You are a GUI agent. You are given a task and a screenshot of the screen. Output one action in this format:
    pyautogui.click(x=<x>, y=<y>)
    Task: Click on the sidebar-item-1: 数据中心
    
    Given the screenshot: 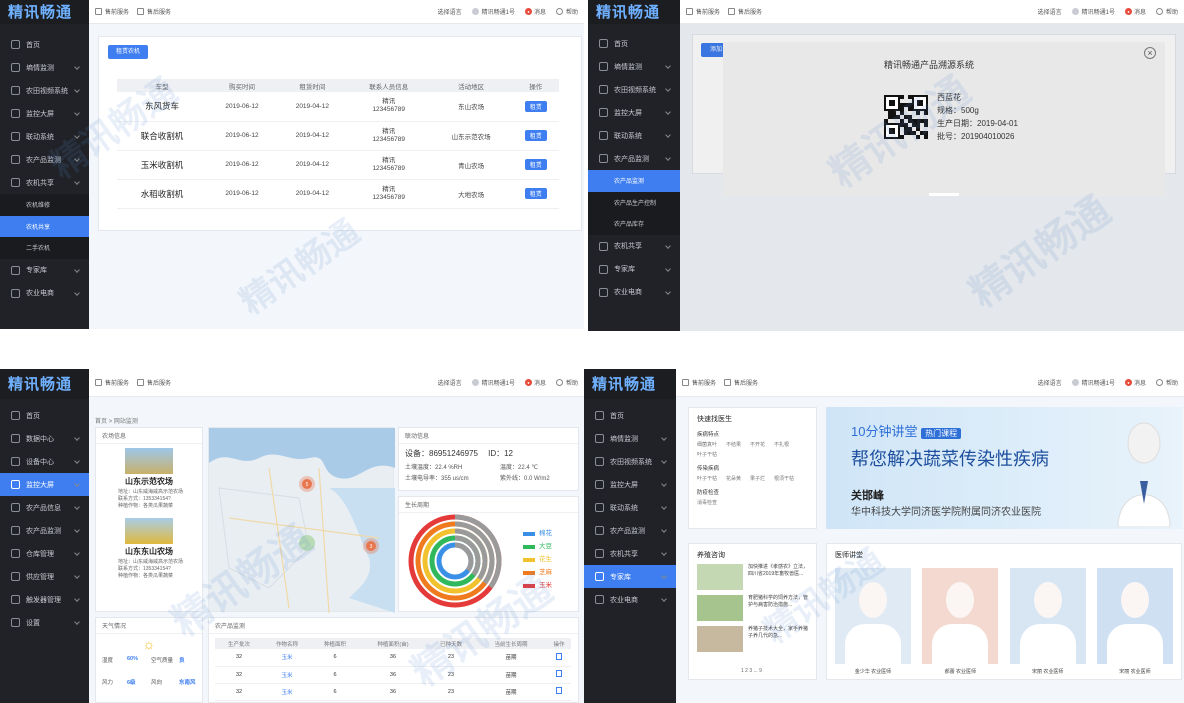 What is the action you would take?
    pyautogui.click(x=44, y=438)
    